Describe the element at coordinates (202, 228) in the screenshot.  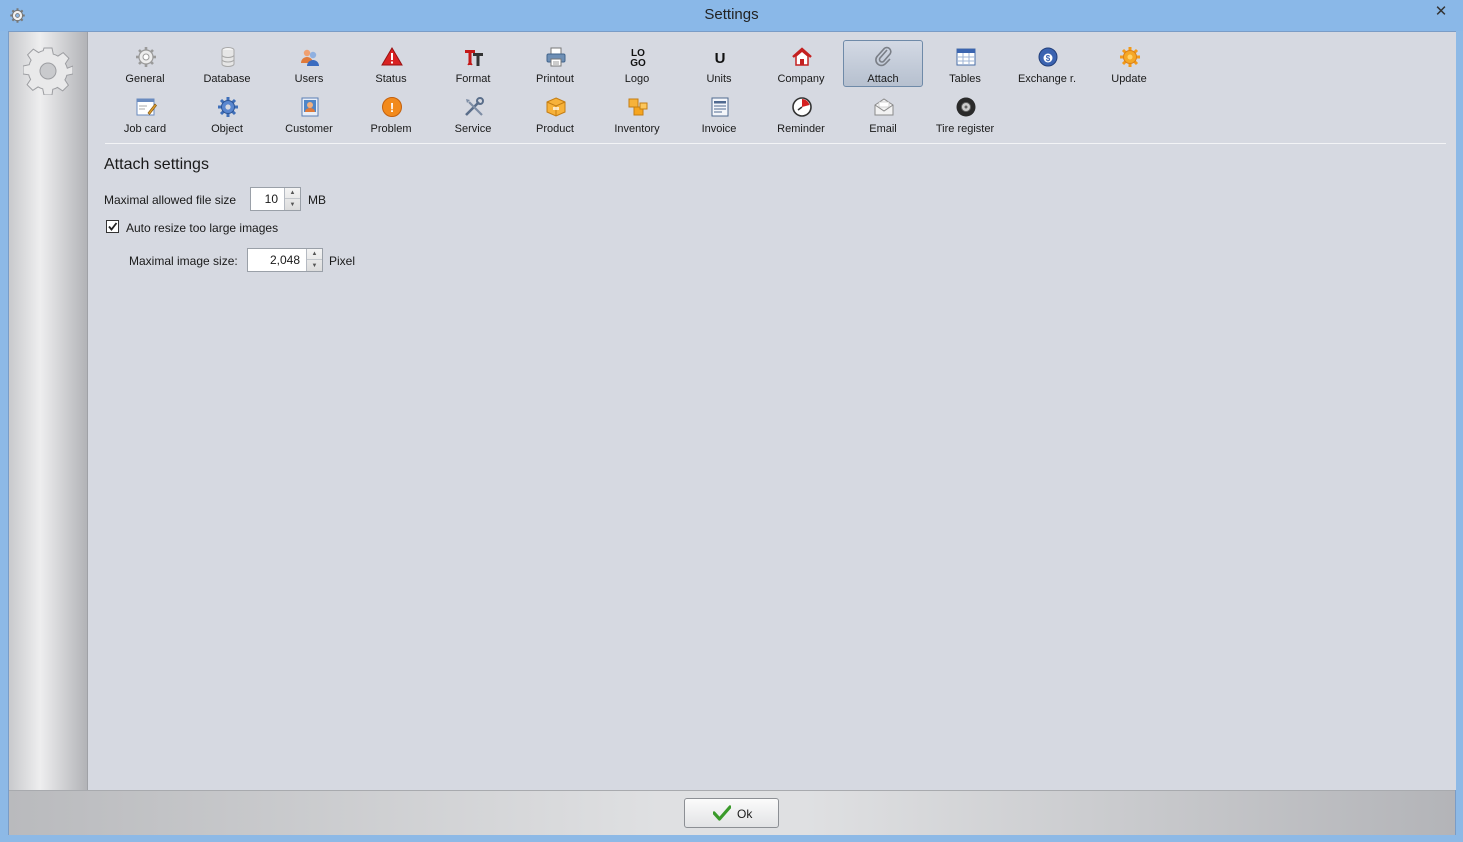
I see `auto-resize-label: Auto resize too large images` at that location.